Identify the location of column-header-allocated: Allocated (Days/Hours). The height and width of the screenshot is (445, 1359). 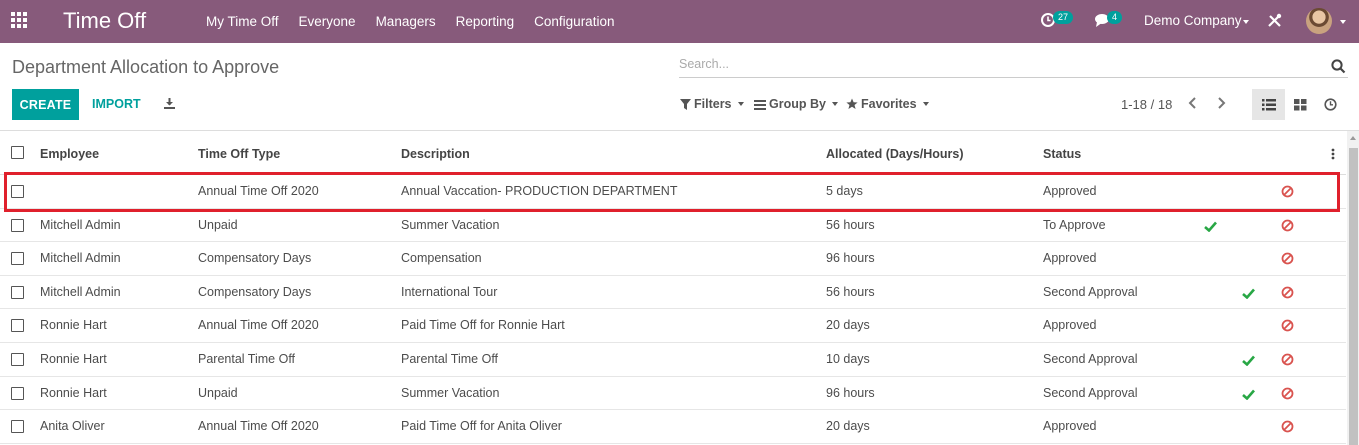
(895, 154).